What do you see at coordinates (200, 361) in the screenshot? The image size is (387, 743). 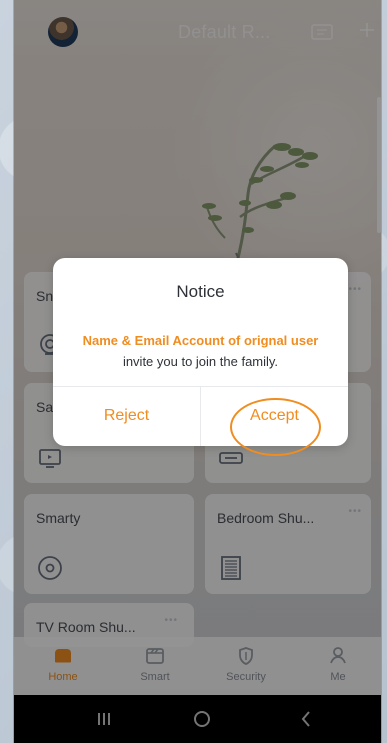 I see `dialog-message-text: invite you to join the family.` at bounding box center [200, 361].